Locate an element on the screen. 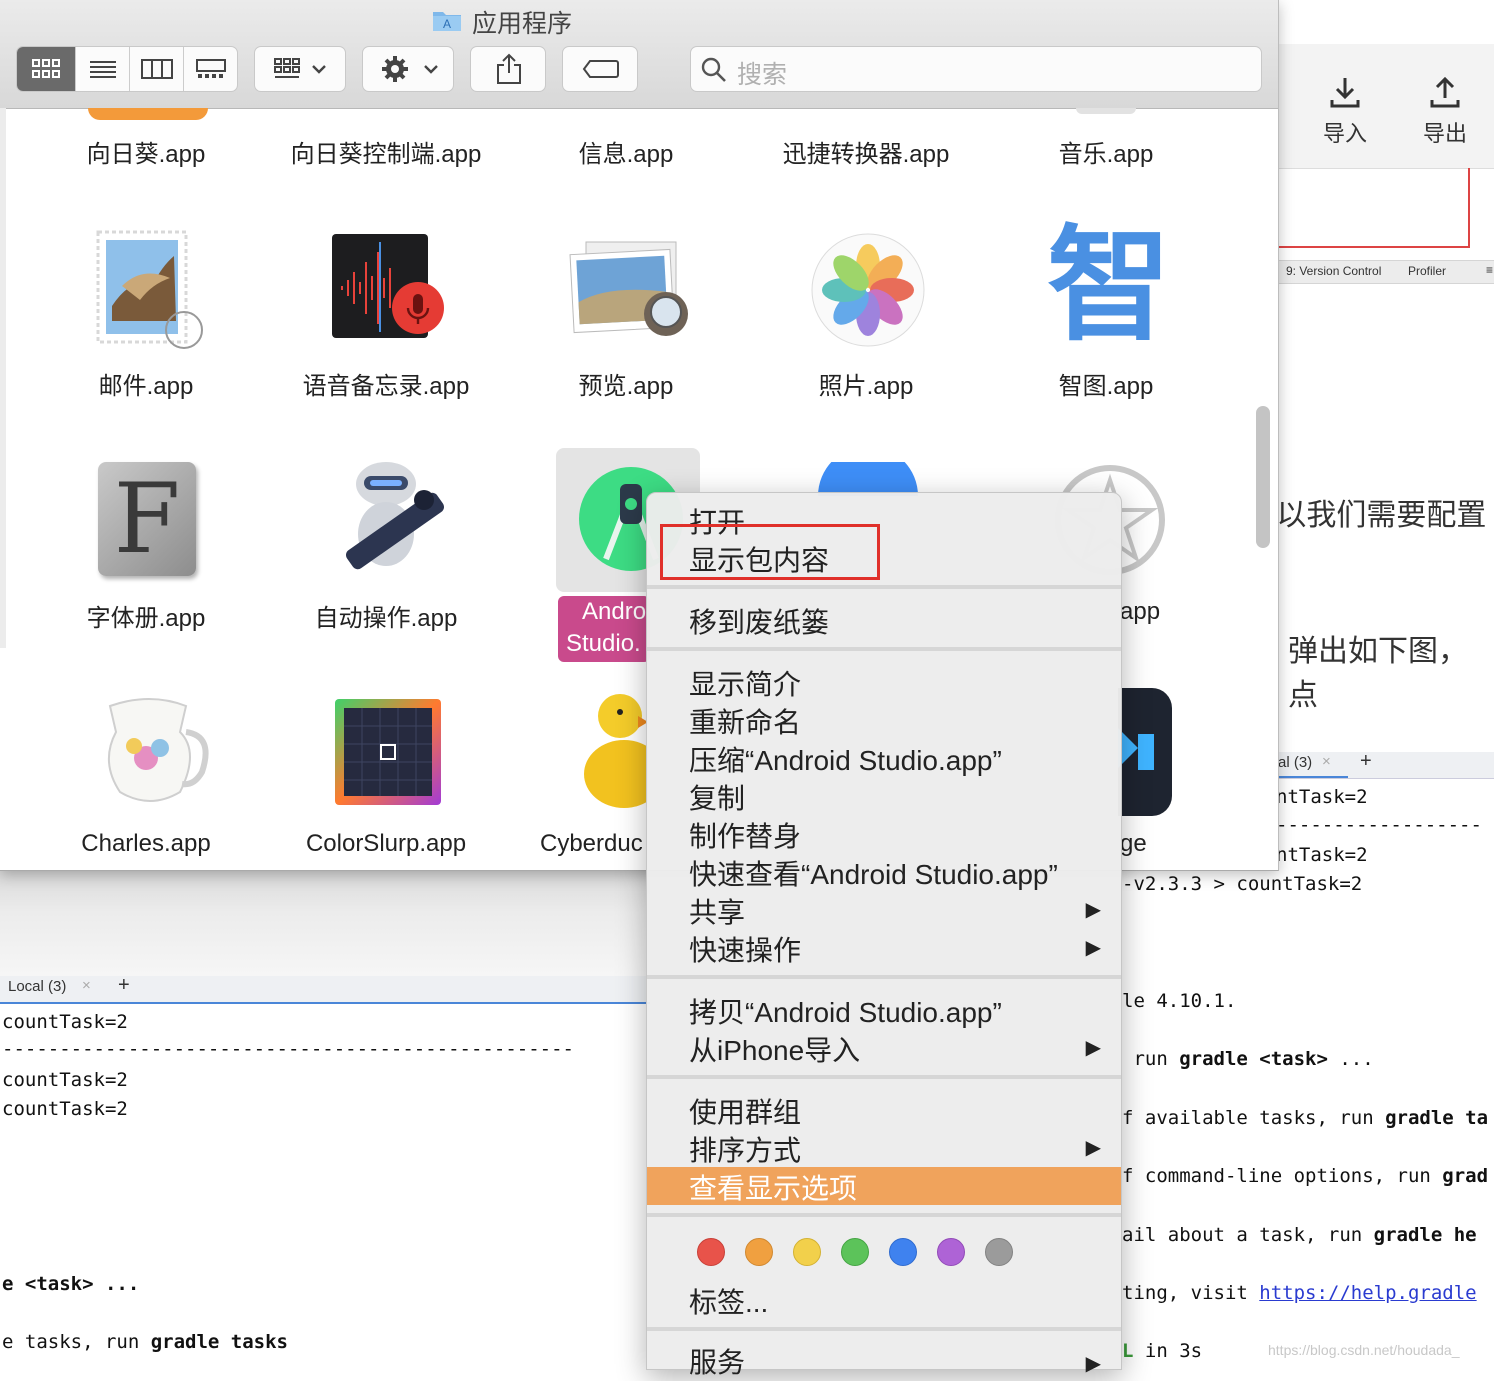 The height and width of the screenshot is (1381, 1494). column-view-button is located at coordinates (156, 69).